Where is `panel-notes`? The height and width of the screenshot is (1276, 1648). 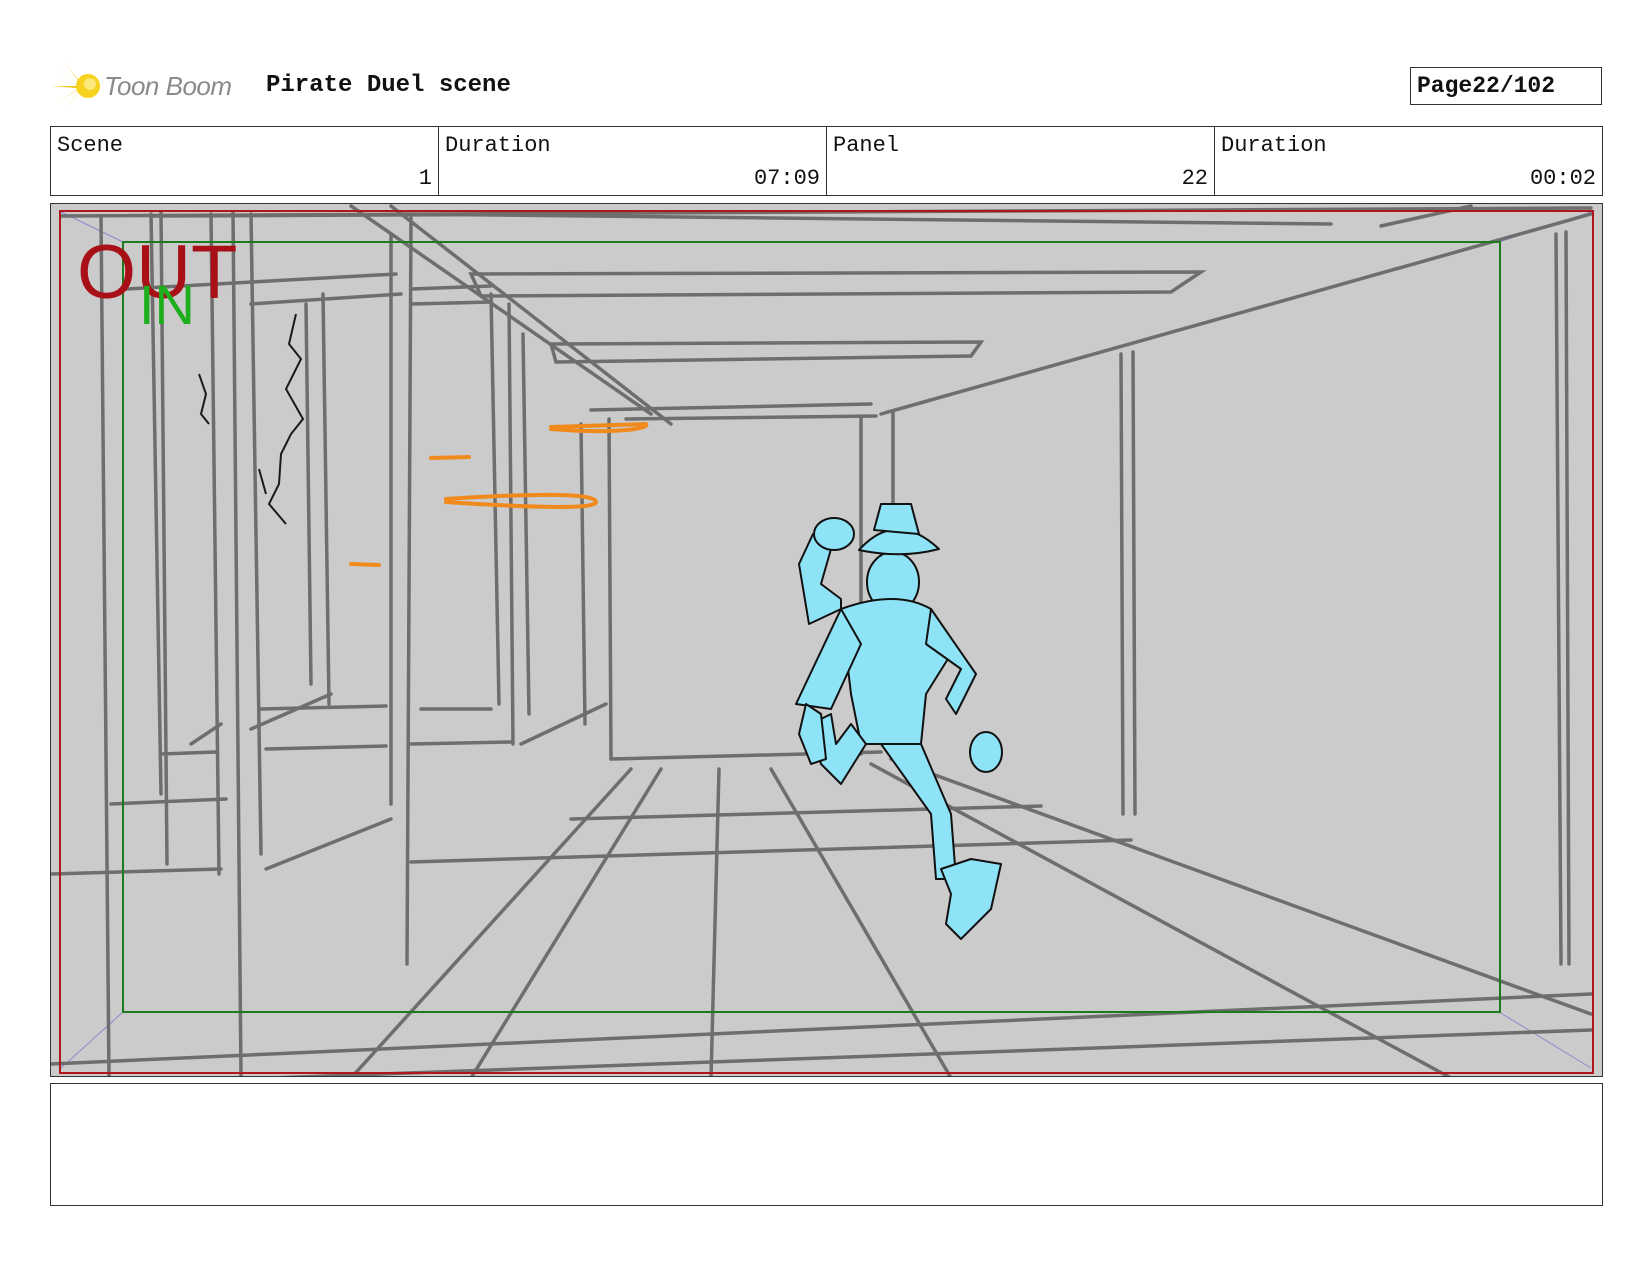
panel-notes is located at coordinates (826, 1144).